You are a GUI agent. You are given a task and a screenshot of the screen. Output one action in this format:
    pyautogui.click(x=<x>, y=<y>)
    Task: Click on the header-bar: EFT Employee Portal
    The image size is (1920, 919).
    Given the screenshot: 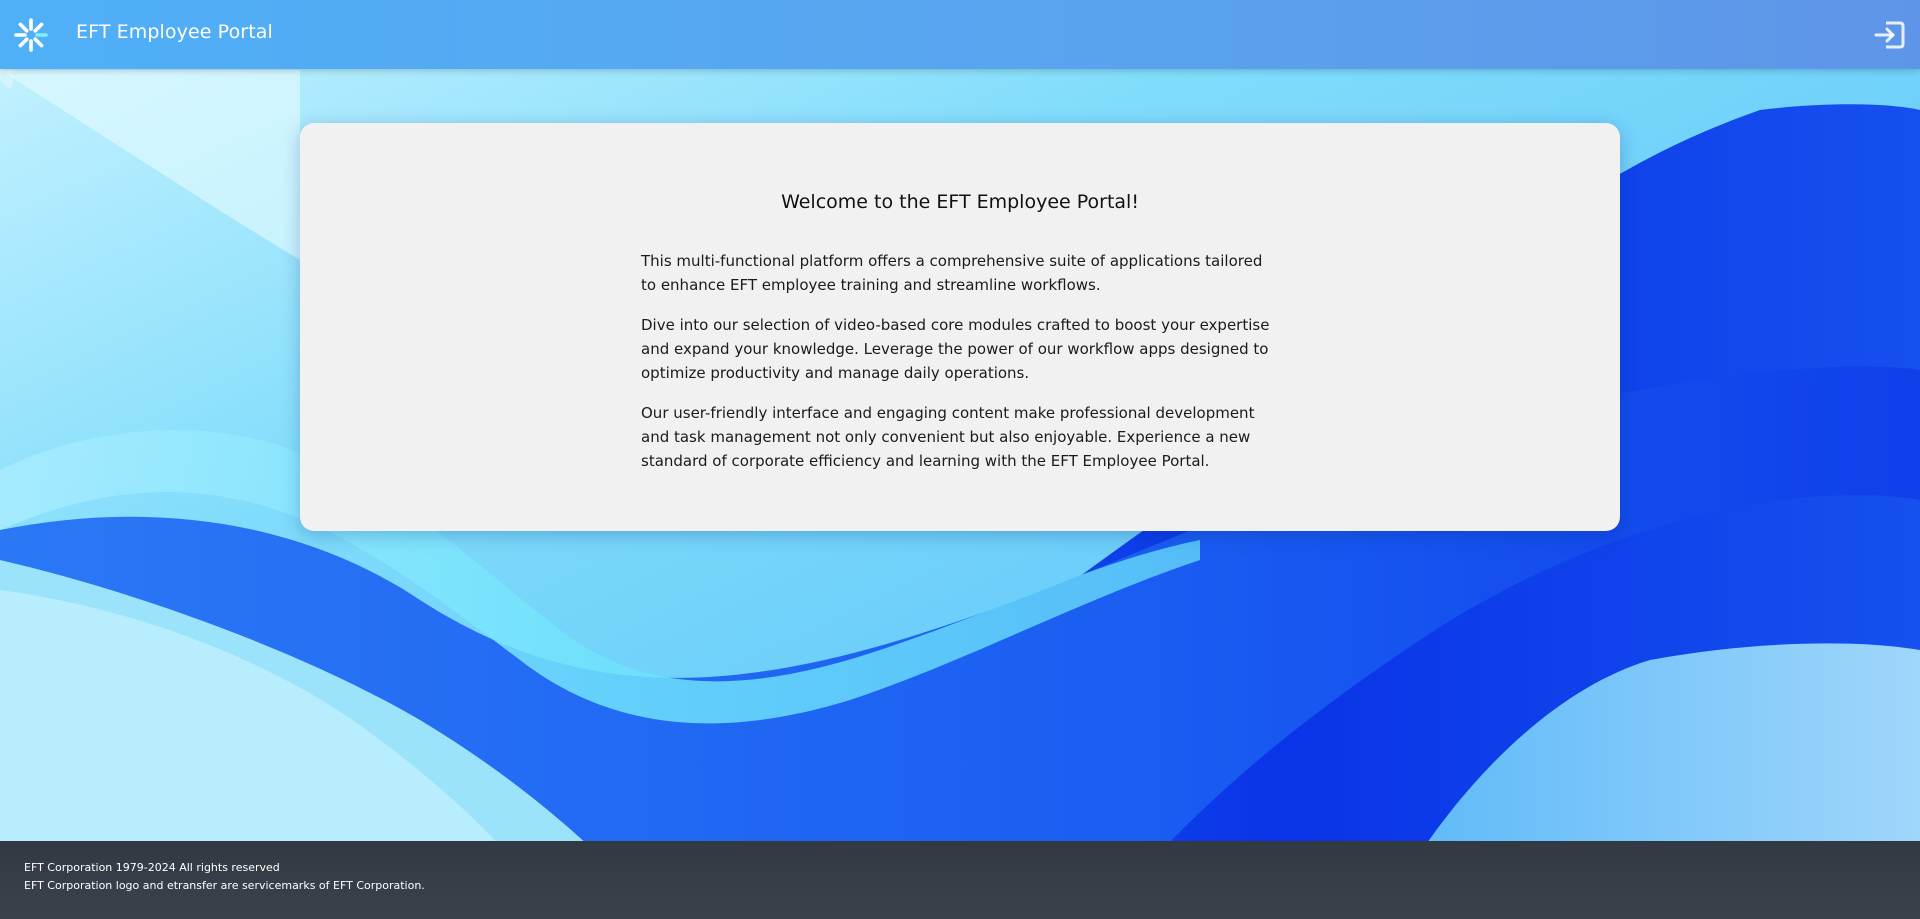 What is the action you would take?
    pyautogui.click(x=960, y=34)
    